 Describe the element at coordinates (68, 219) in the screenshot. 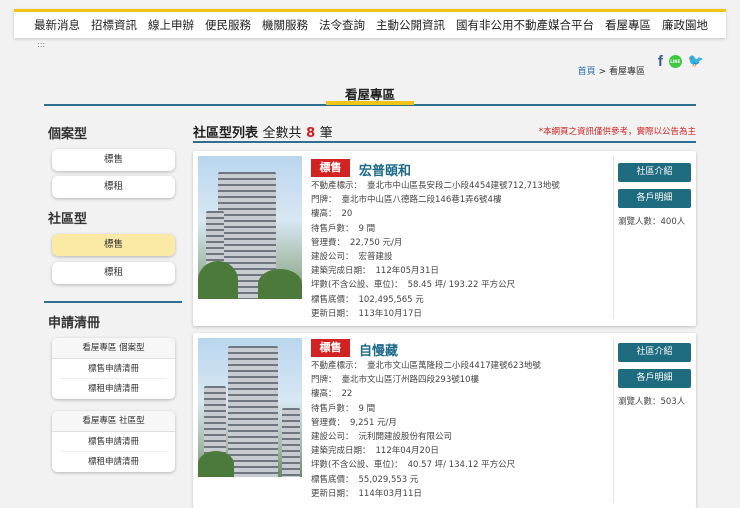

I see `sidebar-heading-community: 社區型` at that location.